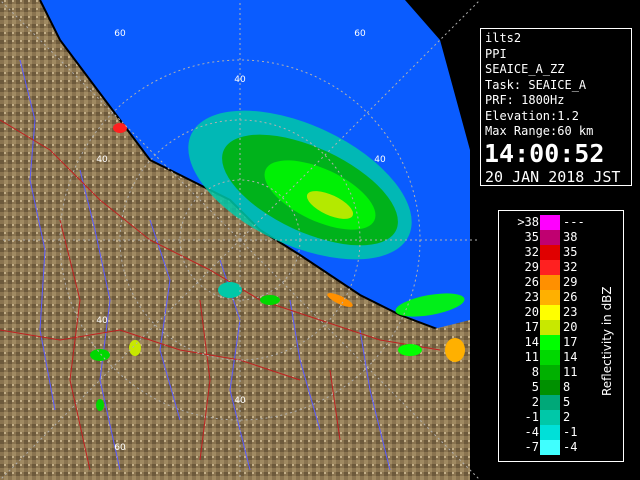  I want to click on legend-upper-bound: -1, so click(570, 432).